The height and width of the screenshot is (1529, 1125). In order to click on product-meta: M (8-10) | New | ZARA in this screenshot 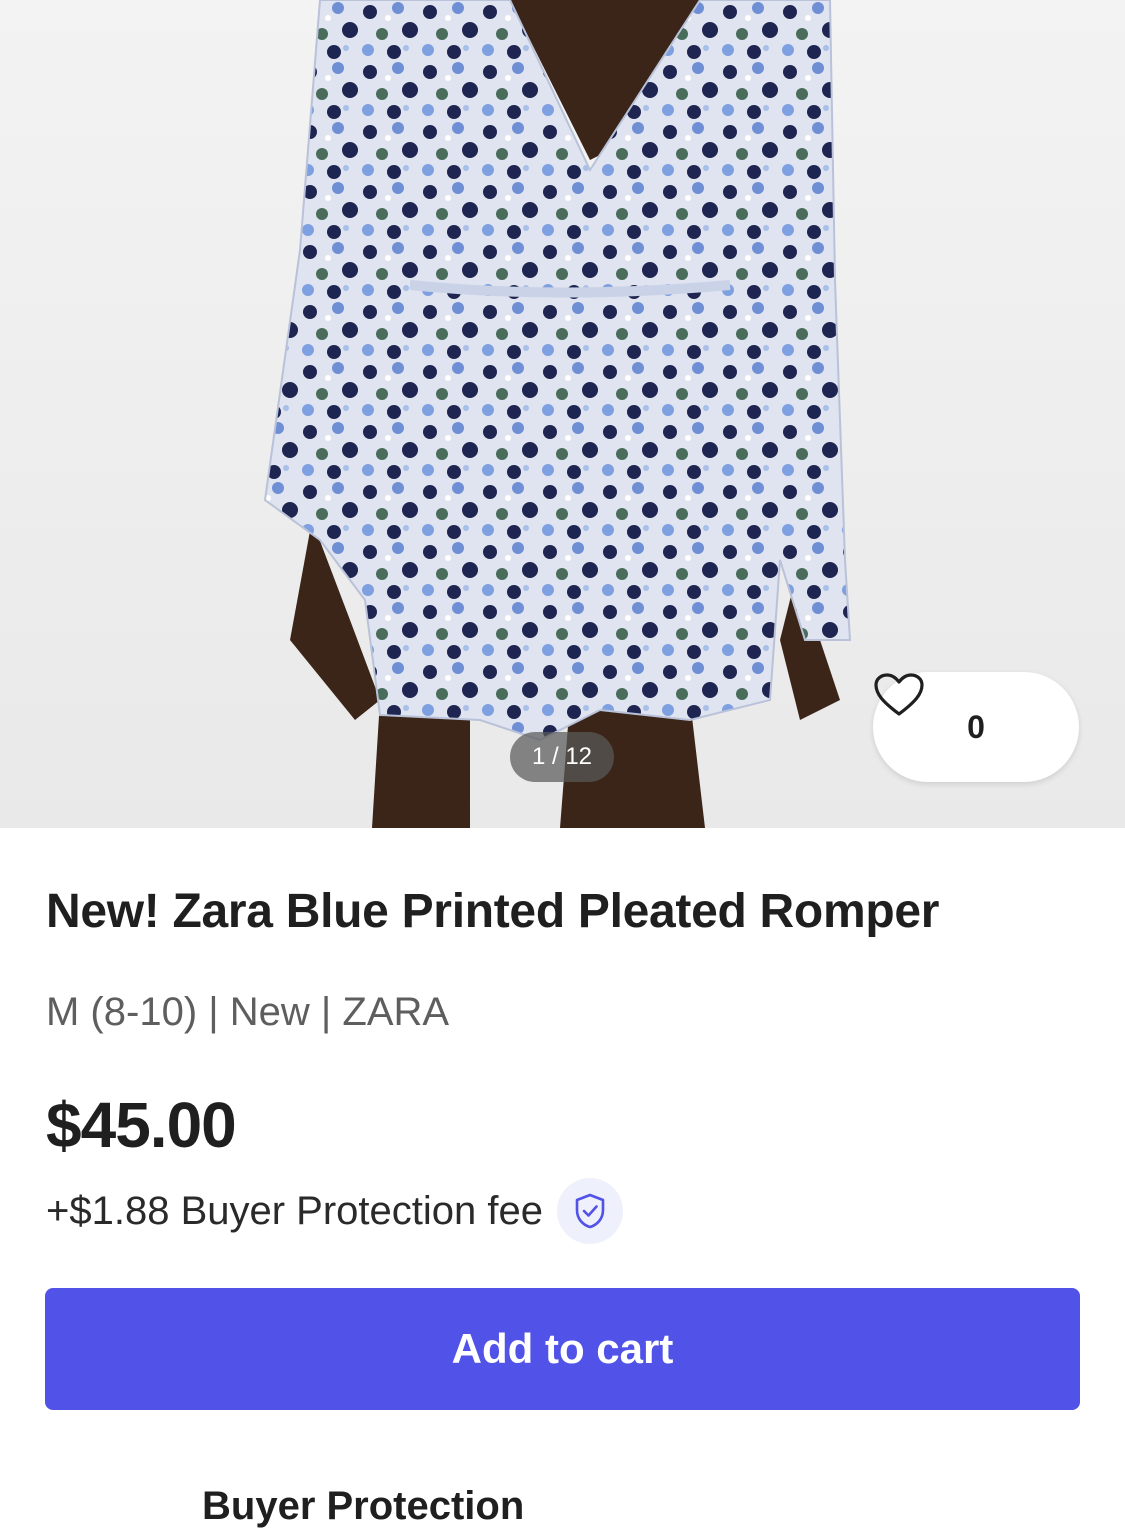, I will do `click(248, 1012)`.